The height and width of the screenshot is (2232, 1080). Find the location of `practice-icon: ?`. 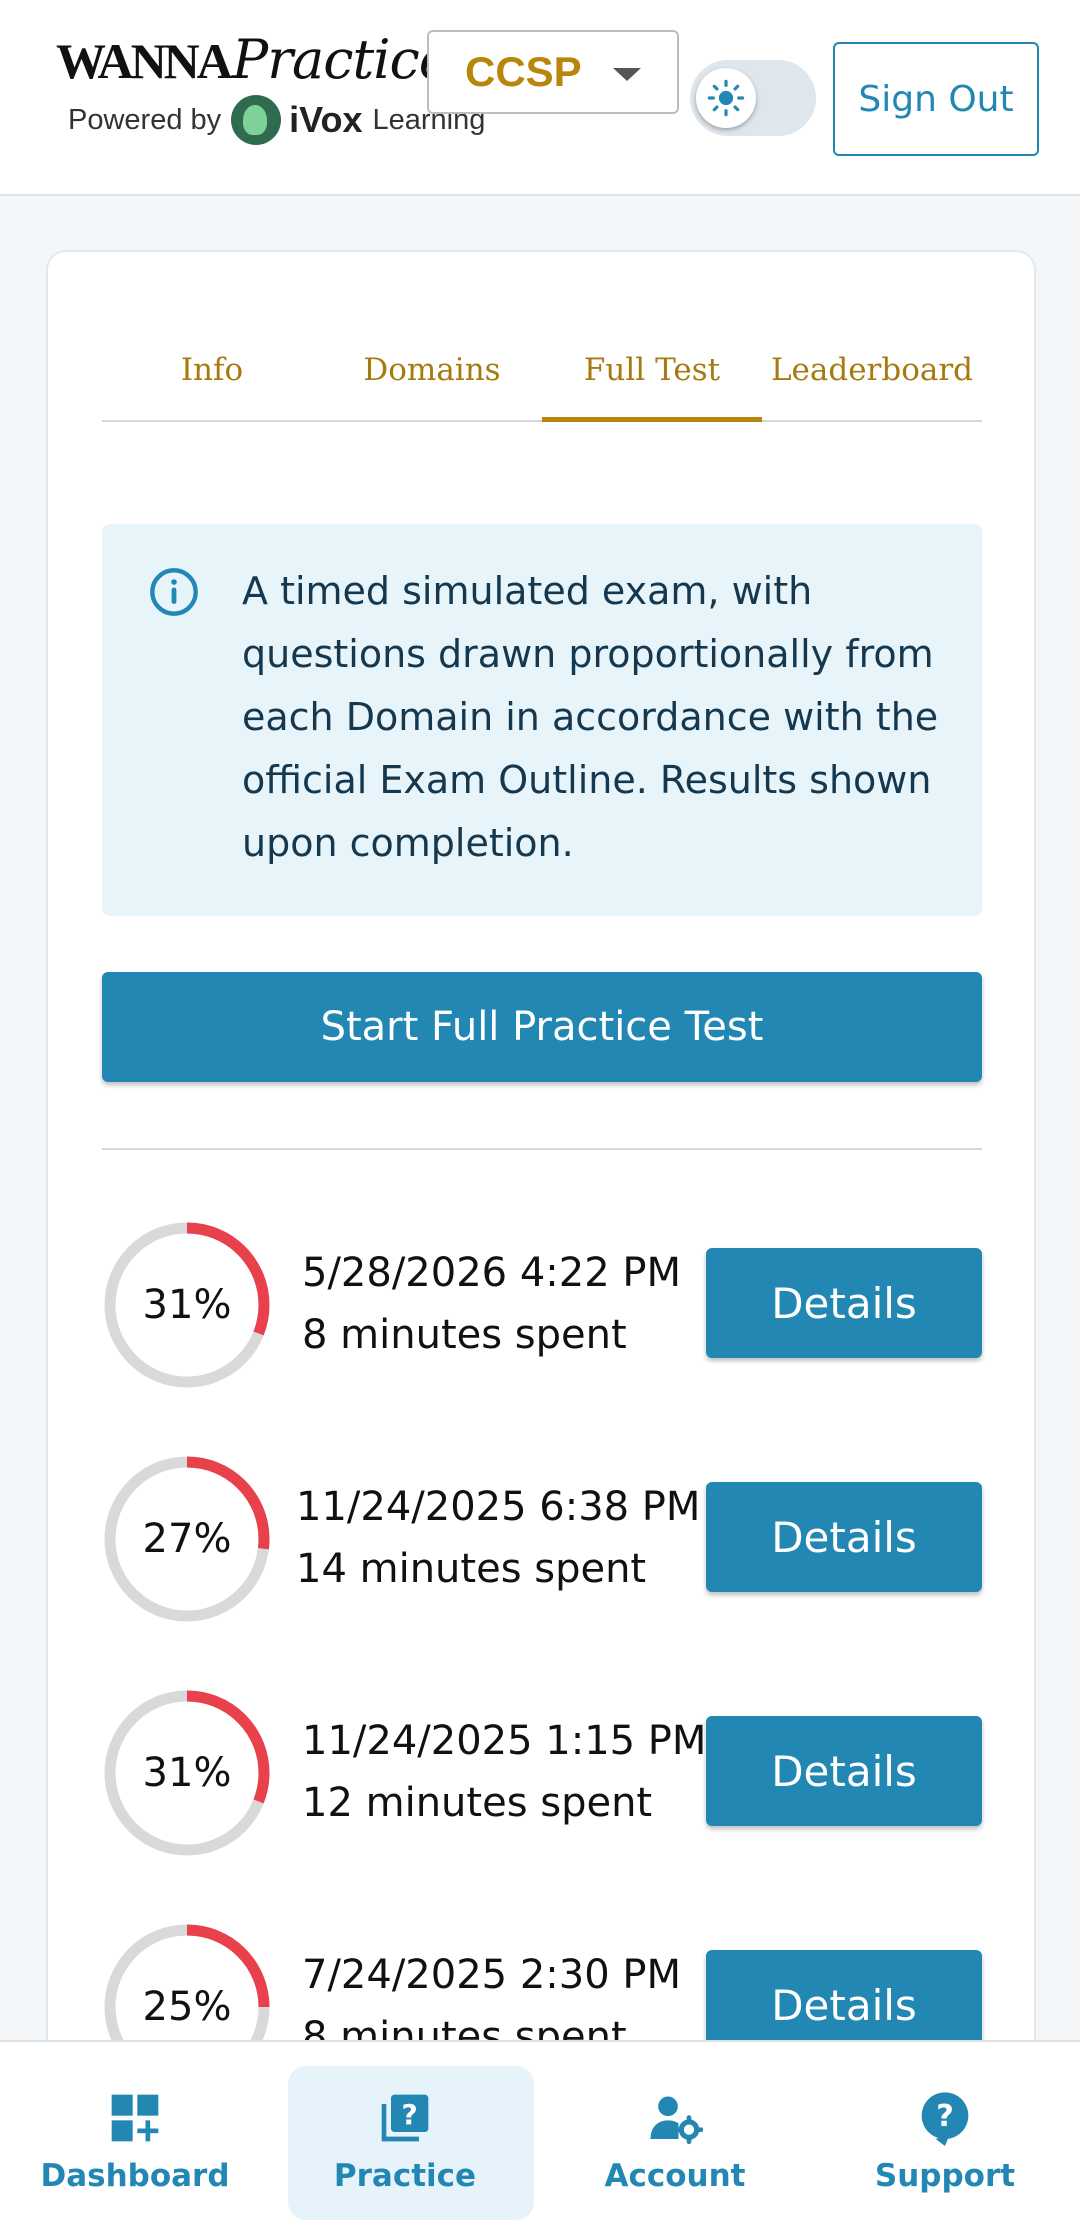

practice-icon: ? is located at coordinates (405, 2118).